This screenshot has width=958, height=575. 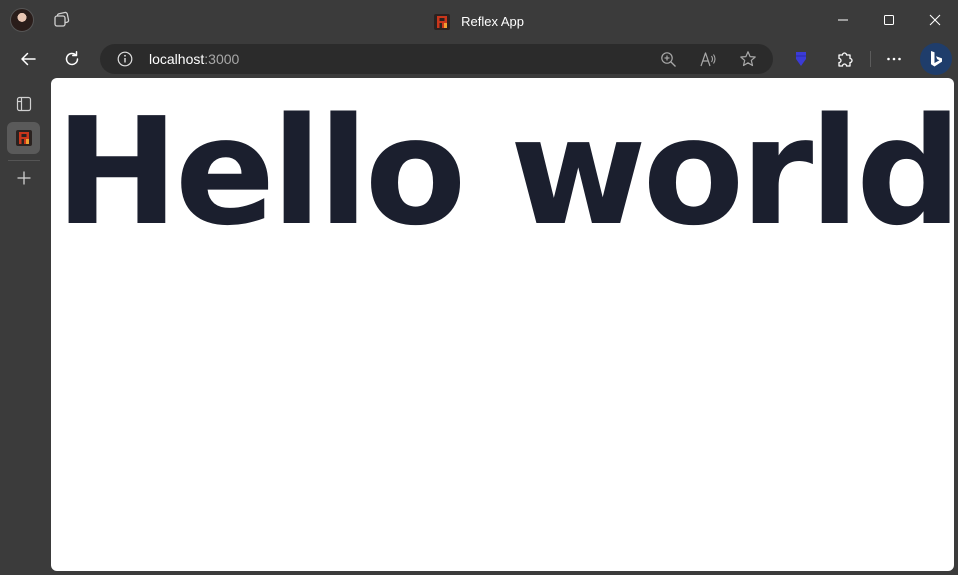 I want to click on window-title: Reflex App, so click(x=479, y=20).